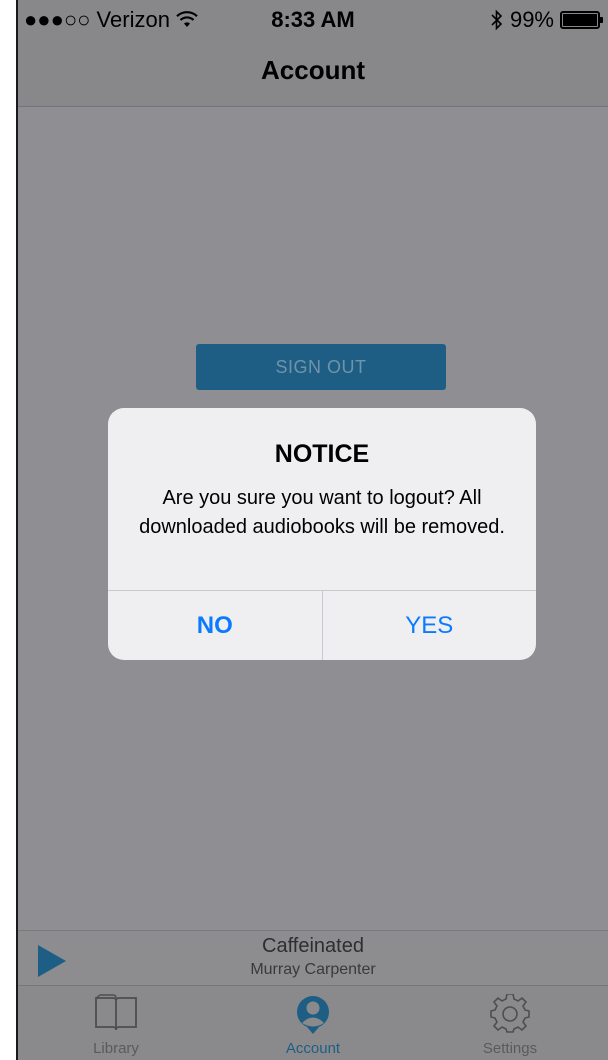  I want to click on bluetooth-icon, so click(497, 20).